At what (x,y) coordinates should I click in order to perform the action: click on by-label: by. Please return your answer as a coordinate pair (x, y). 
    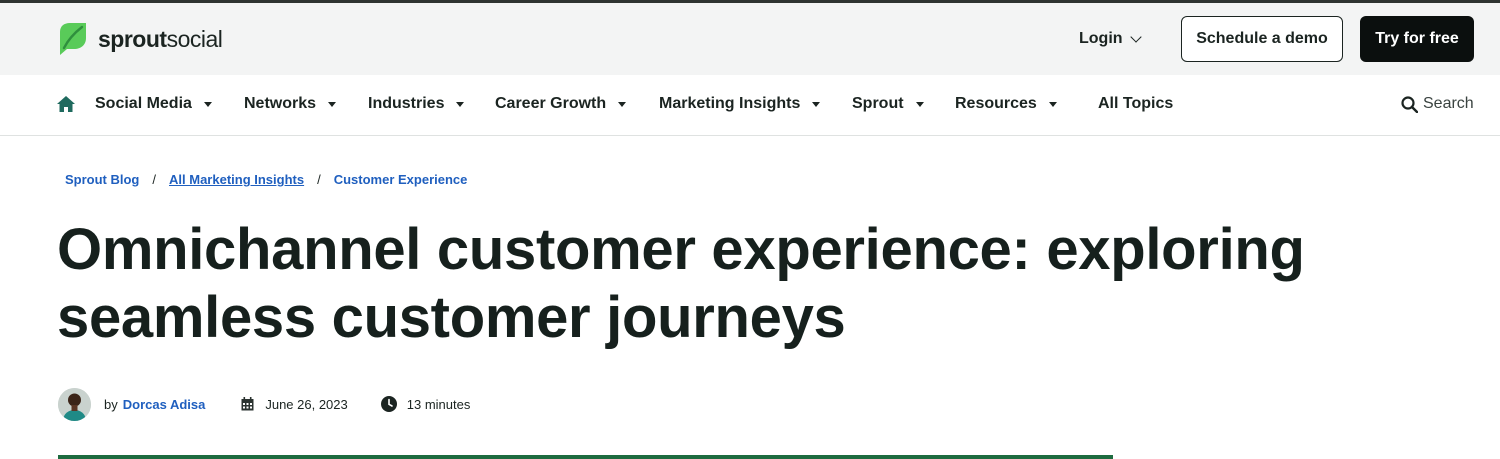
    Looking at the image, I should click on (111, 404).